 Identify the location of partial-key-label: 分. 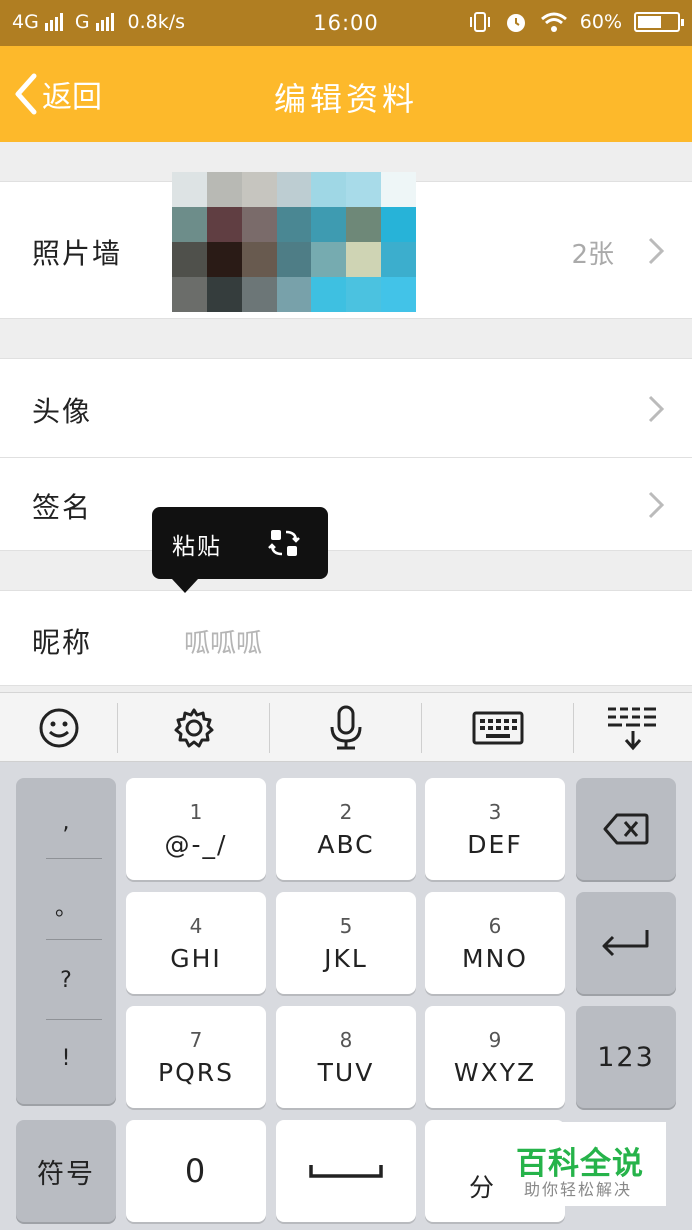
(483, 1187).